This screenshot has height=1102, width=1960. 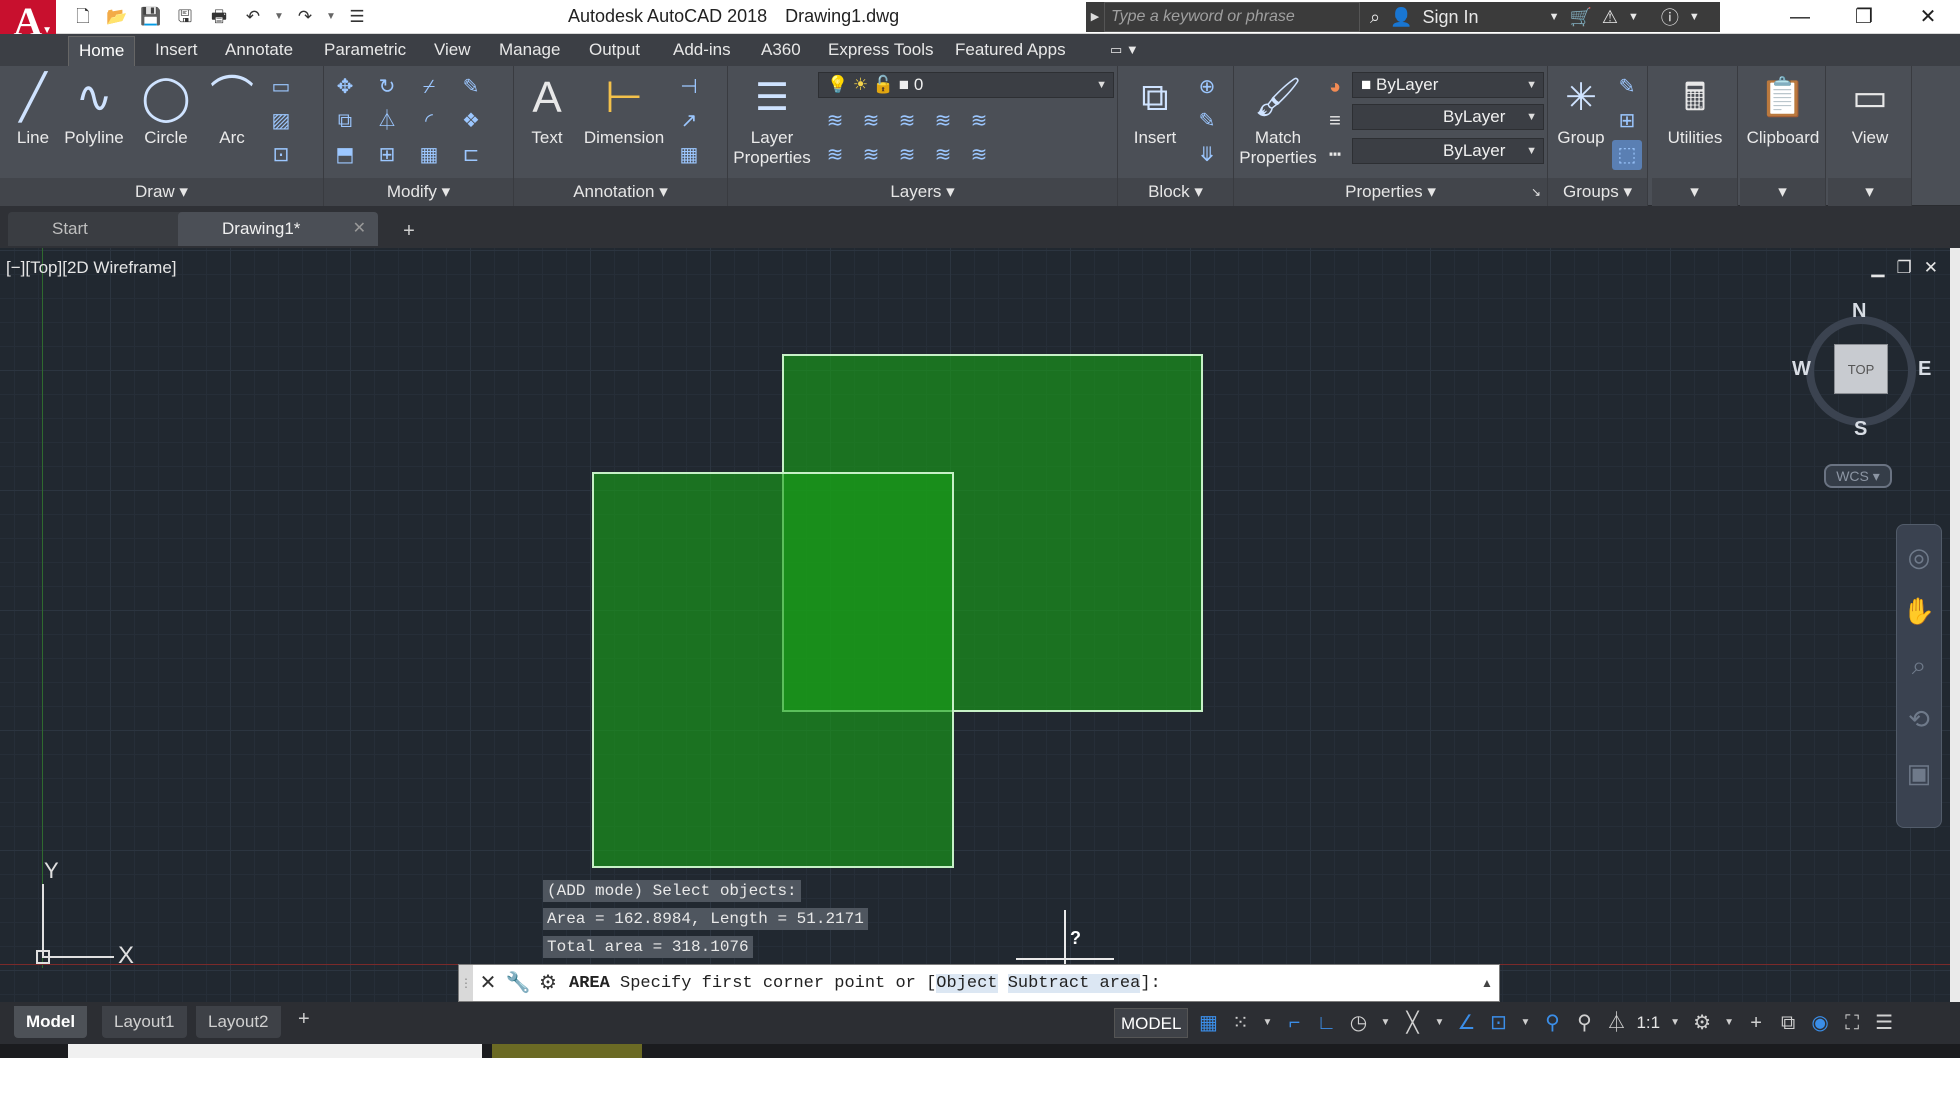 What do you see at coordinates (429, 155) in the screenshot?
I see `array-icon: ▦` at bounding box center [429, 155].